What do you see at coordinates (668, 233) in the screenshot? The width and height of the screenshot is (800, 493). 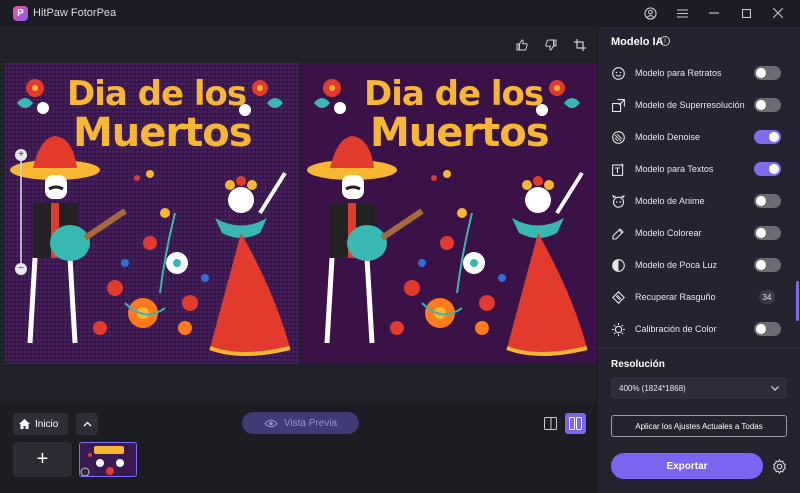 I see `model-label: Modelo Colorear` at bounding box center [668, 233].